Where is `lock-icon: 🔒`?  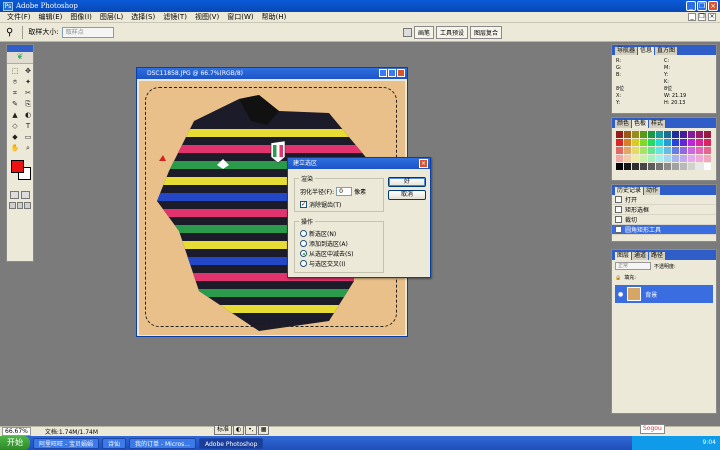
lock-icon: 🔒 is located at coordinates (618, 278).